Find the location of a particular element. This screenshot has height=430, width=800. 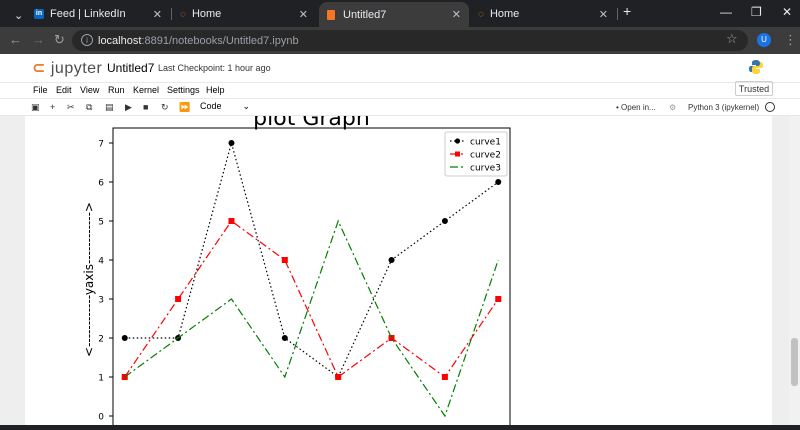

tab-untitled7: Untitled7 ✕ is located at coordinates (394, 14).